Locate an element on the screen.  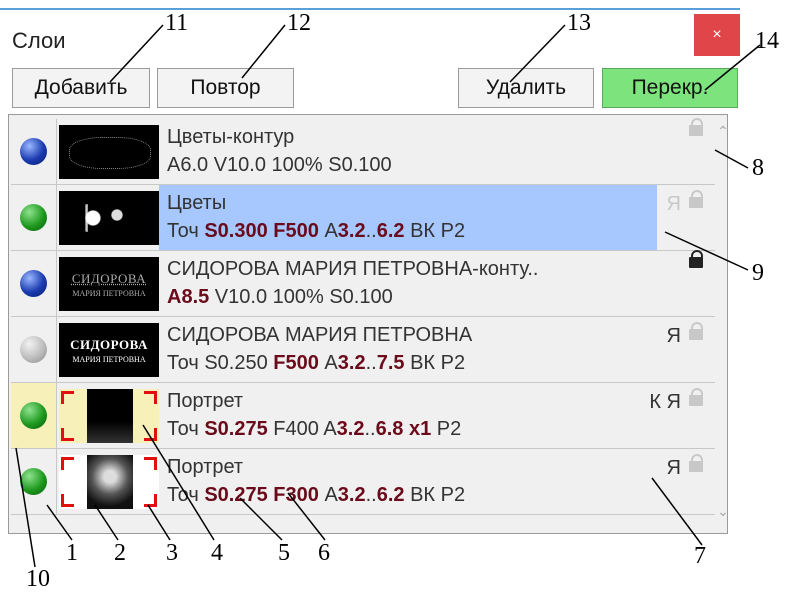
callout-8: 8 is located at coordinates (758, 168).